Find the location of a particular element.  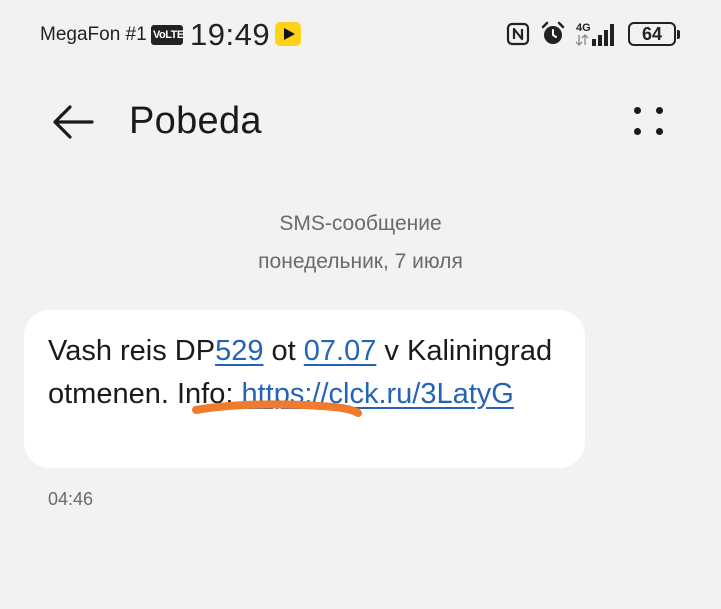

flight-number-link: 529 is located at coordinates (239, 351).